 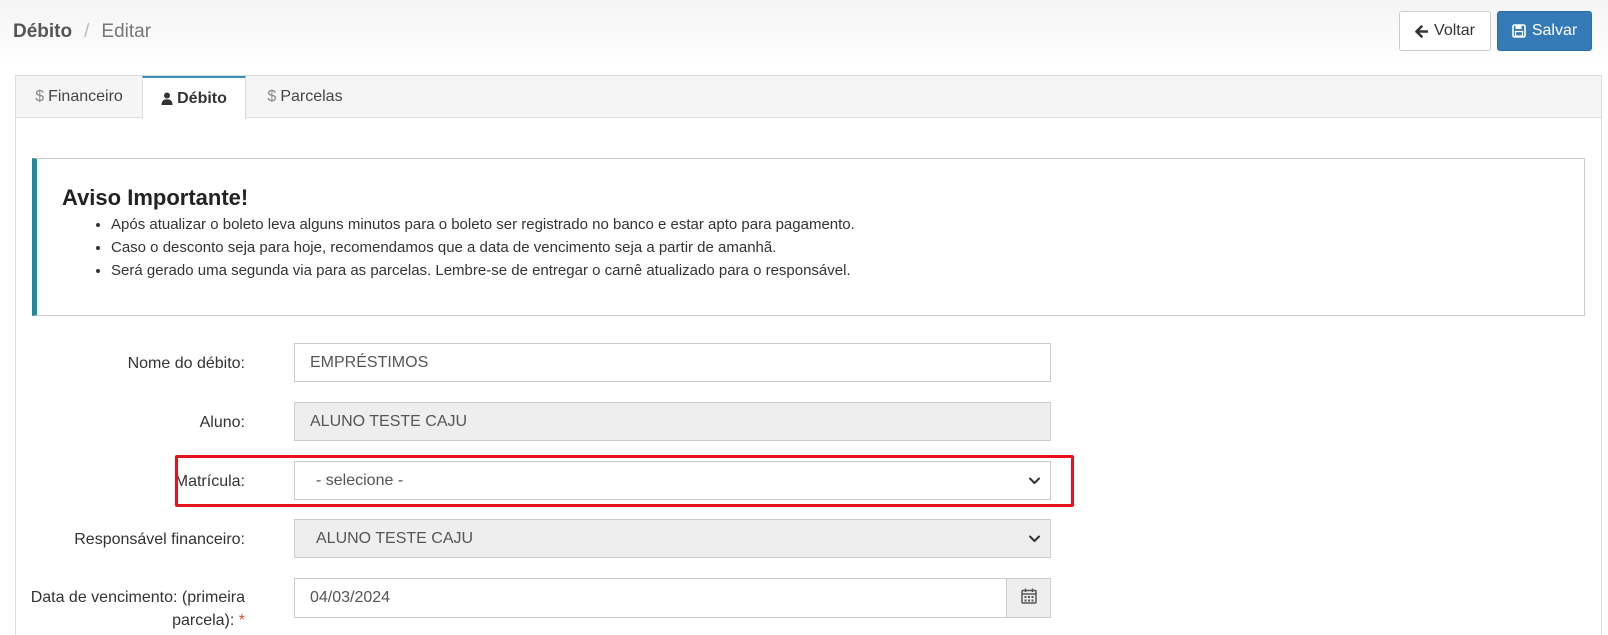 I want to click on tab-financeiro-label: Financeiro, so click(x=85, y=96).